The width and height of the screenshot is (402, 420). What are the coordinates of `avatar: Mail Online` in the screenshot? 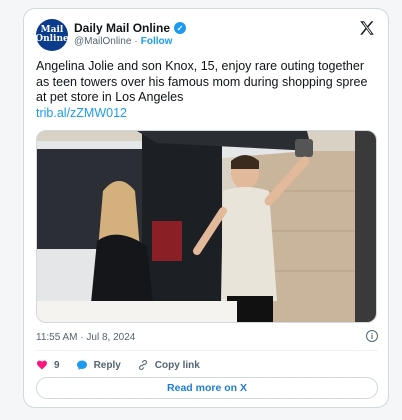 It's located at (52, 35).